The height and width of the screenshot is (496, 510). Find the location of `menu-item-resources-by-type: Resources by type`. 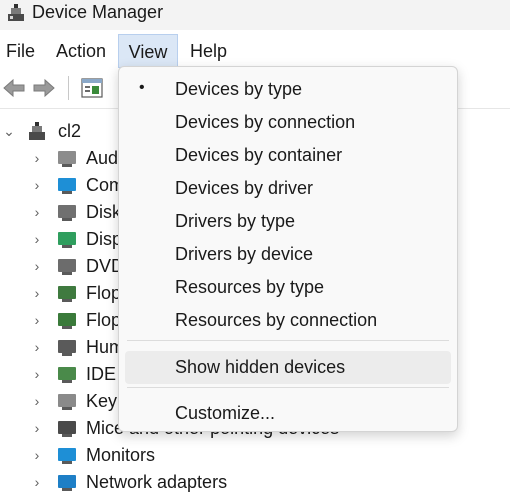

menu-item-resources-by-type: Resources by type is located at coordinates (288, 287).